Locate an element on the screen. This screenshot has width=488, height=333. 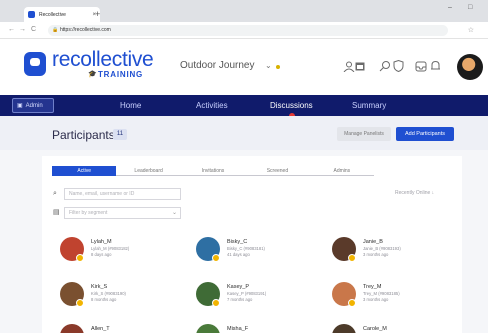
minimize-button: – is located at coordinates (450, 7).